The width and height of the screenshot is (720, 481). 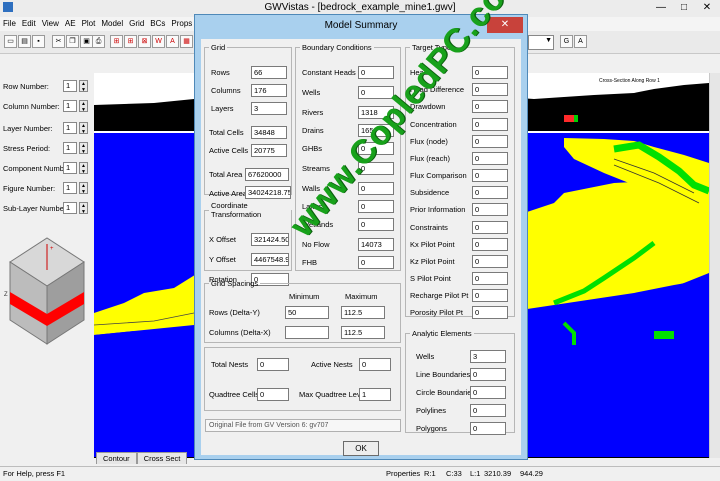 I want to click on menu-file: File, so click(x=9, y=24).